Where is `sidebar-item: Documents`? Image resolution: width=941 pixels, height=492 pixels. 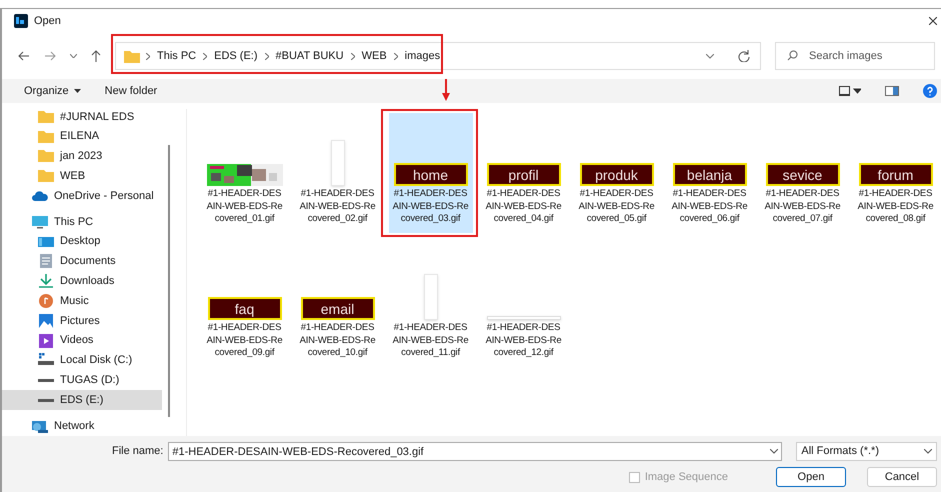 sidebar-item: Documents is located at coordinates (82, 262).